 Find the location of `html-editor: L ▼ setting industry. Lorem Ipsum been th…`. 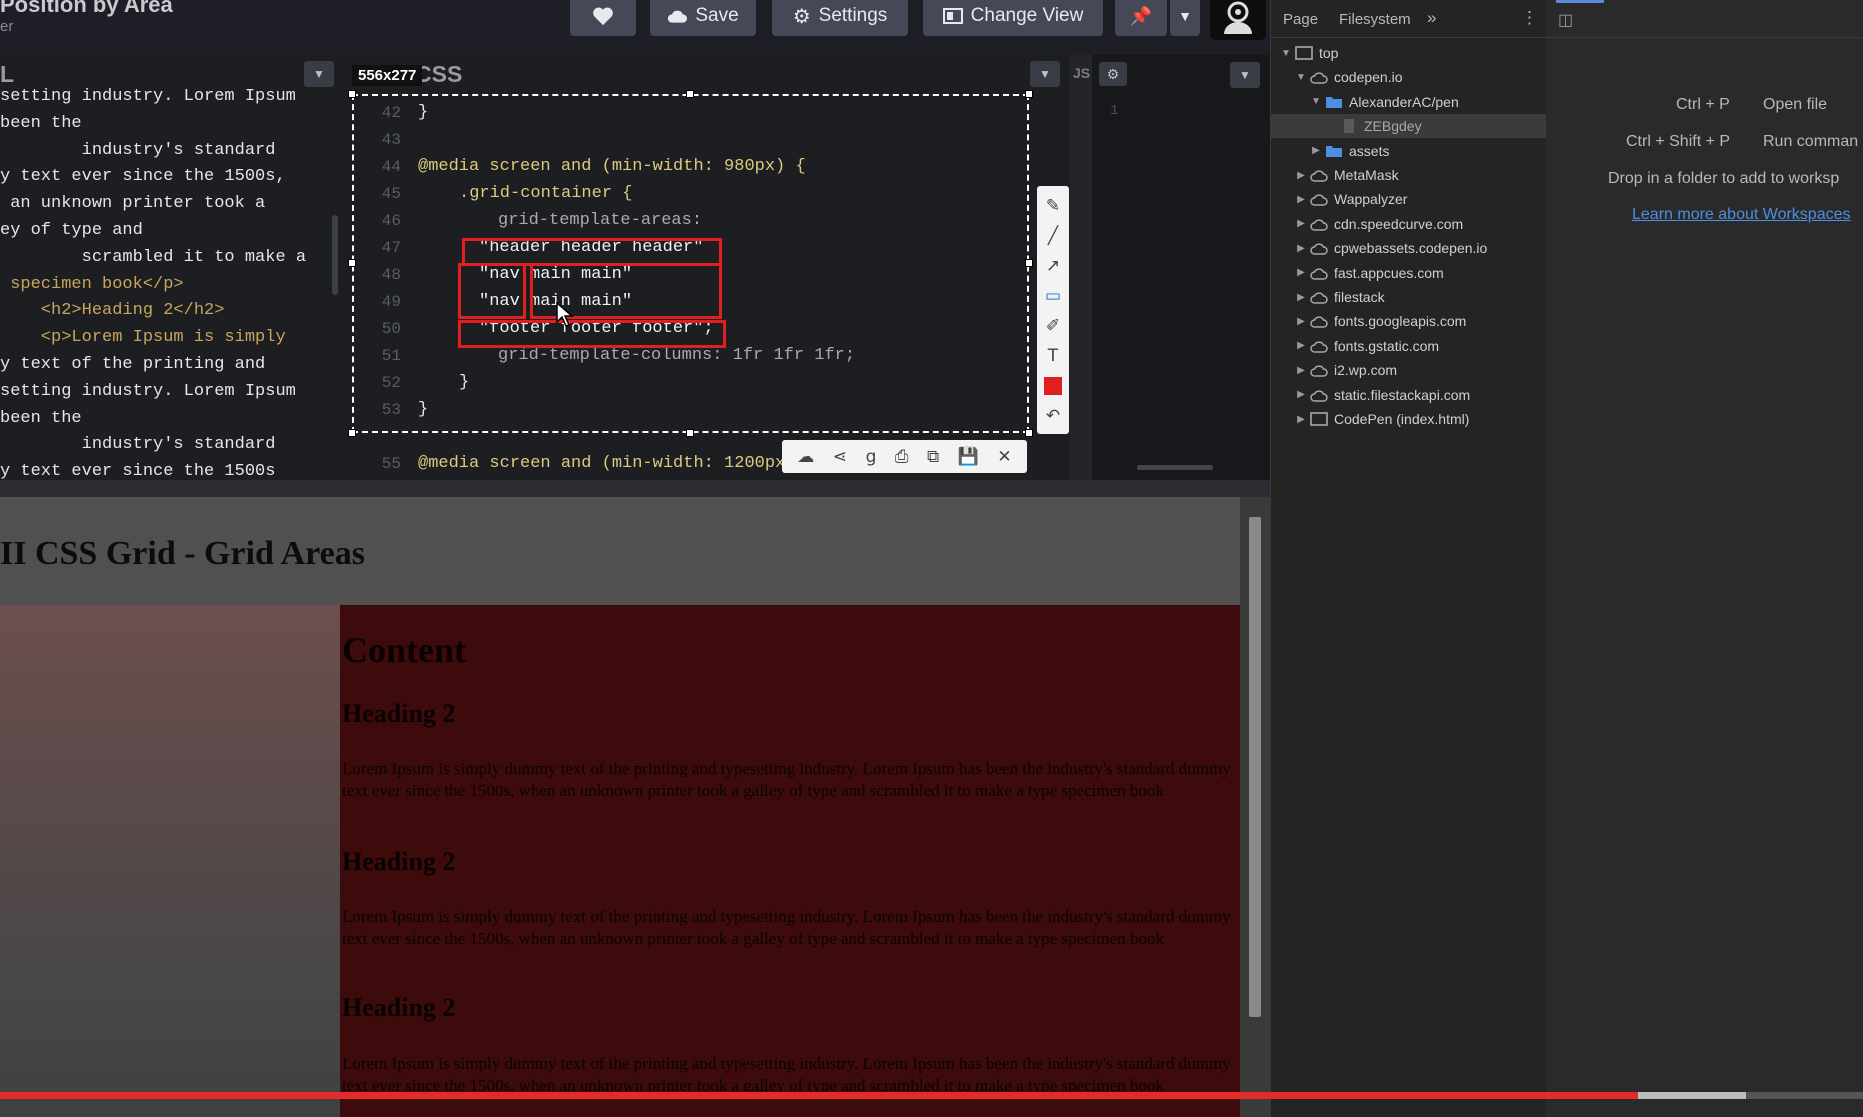

html-editor: L ▼ setting industry. Lorem Ipsum been th… is located at coordinates (172, 267).